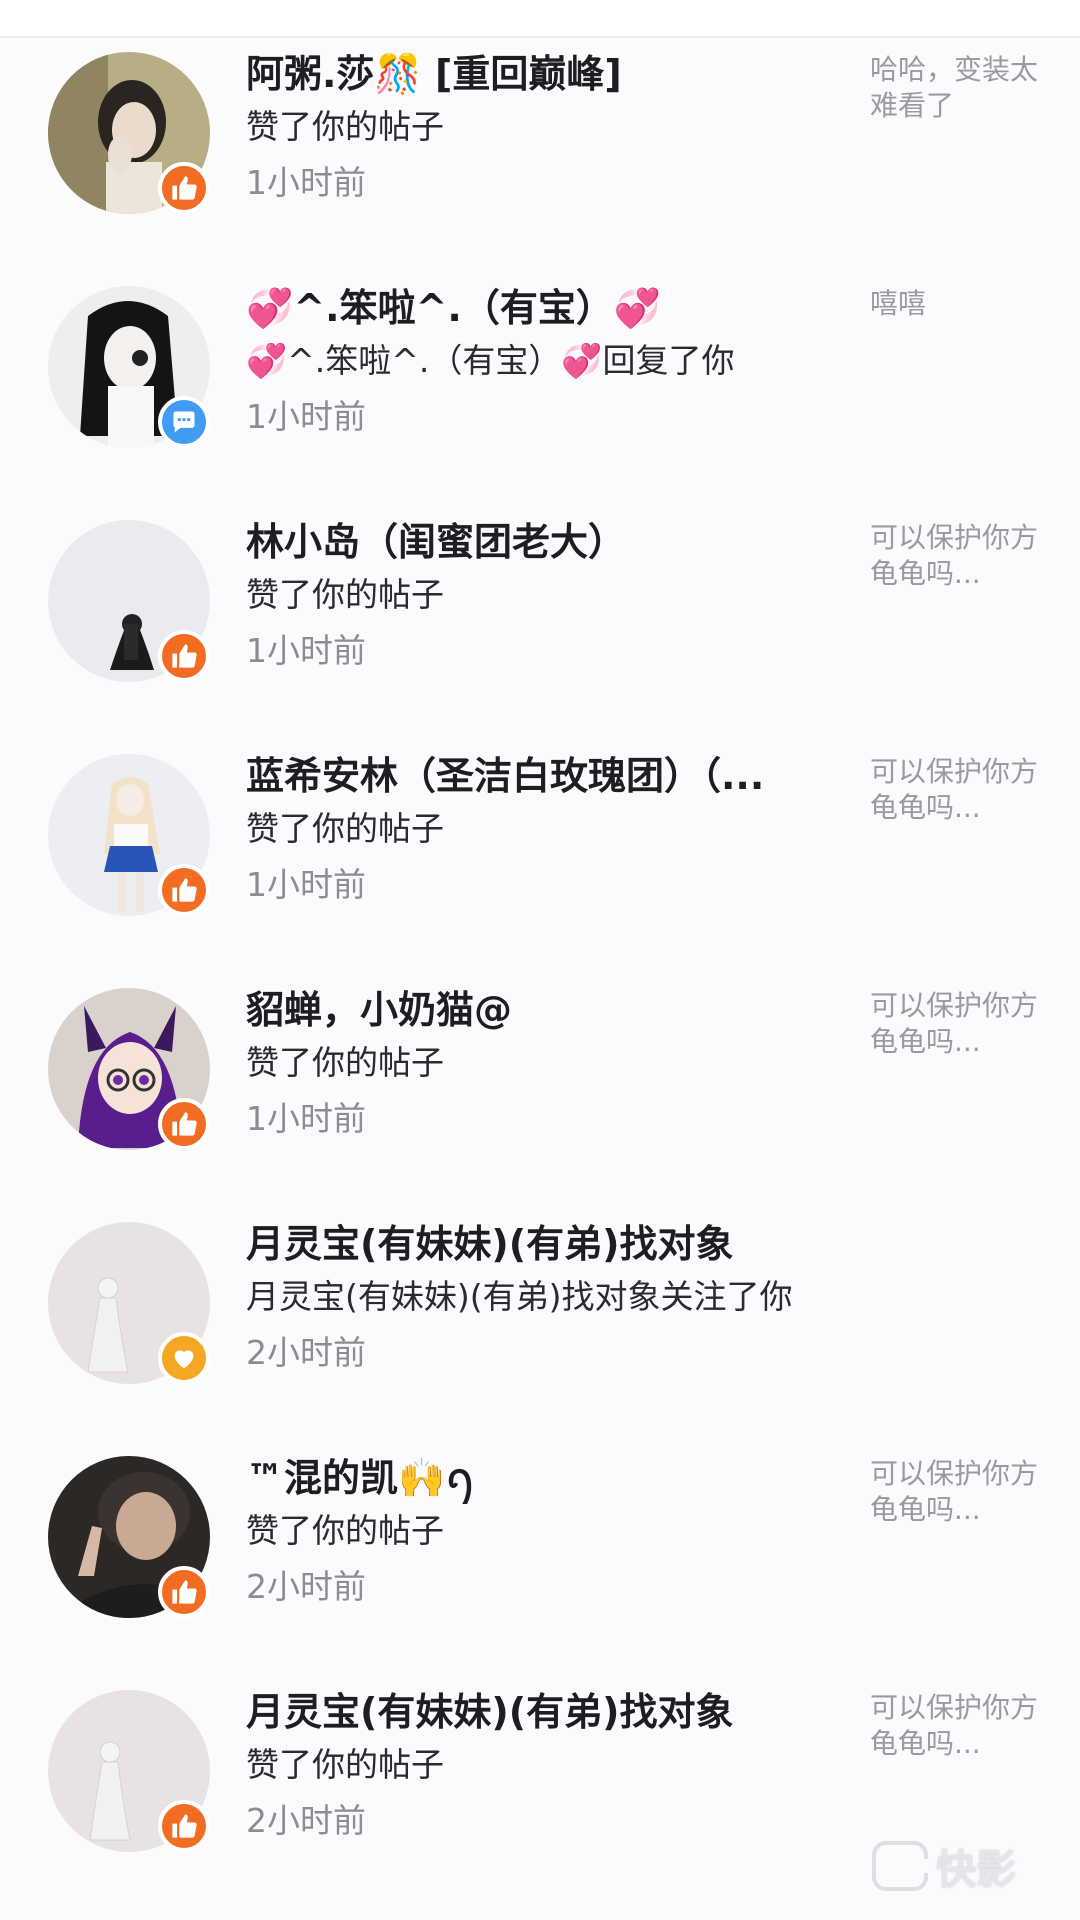 This screenshot has width=1080, height=1920. Describe the element at coordinates (546, 542) in the screenshot. I see `sender-name: 林小岛（闺蜜团老大）` at that location.